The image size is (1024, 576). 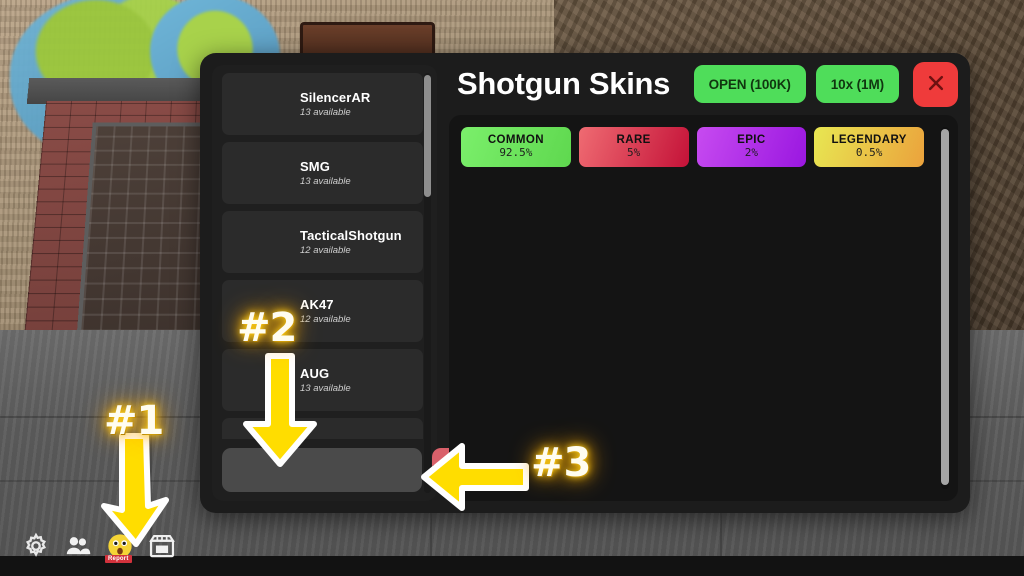 What do you see at coordinates (634, 153) in the screenshot?
I see `rarity-percent: 5%` at bounding box center [634, 153].